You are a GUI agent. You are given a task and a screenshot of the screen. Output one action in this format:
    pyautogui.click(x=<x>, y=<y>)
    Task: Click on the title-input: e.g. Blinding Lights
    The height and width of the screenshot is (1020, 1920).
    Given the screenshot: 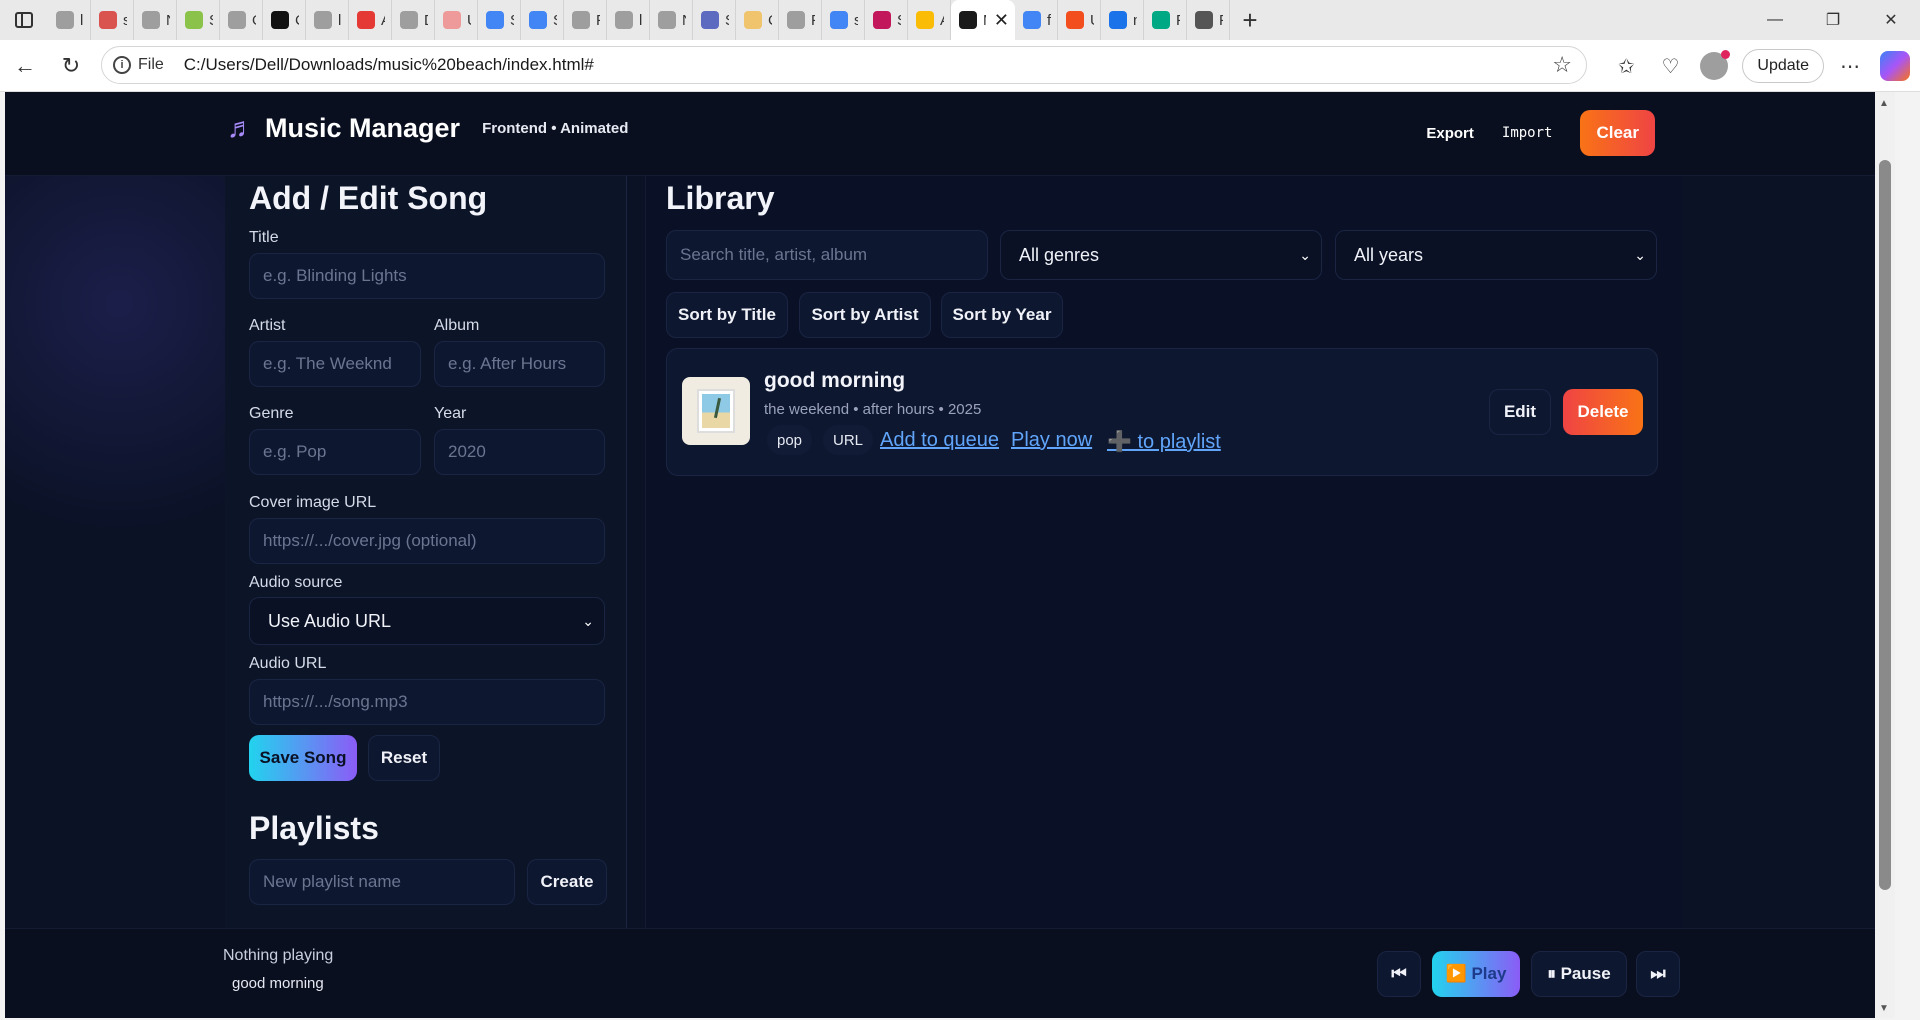 What is the action you would take?
    pyautogui.click(x=427, y=276)
    